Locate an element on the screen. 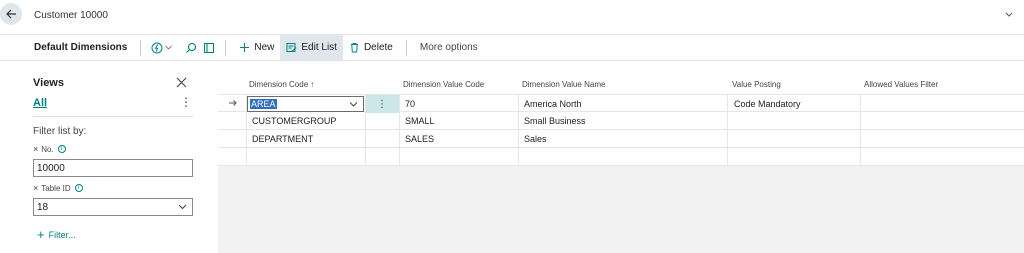  filter-label-text: Table ID is located at coordinates (56, 188).